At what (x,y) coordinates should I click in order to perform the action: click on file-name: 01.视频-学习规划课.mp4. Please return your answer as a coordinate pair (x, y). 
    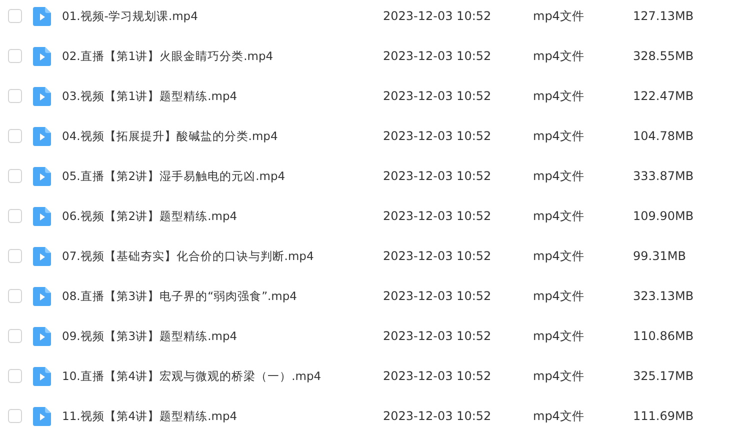
    Looking at the image, I should click on (222, 16).